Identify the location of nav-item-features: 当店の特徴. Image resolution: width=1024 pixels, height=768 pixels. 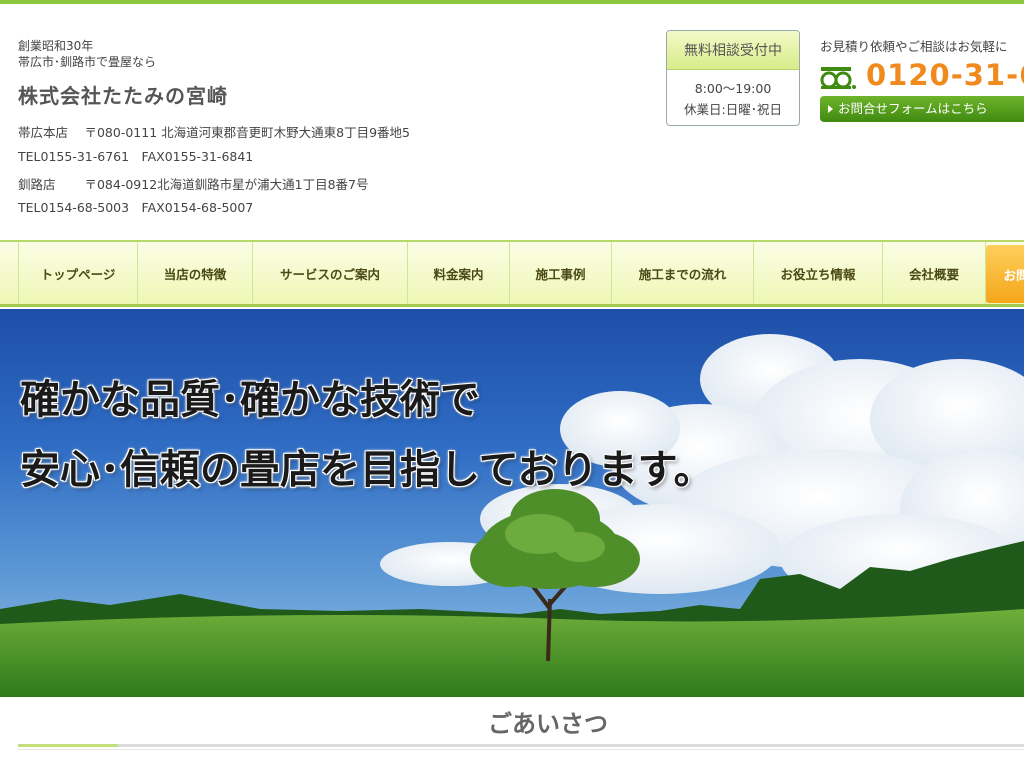
(195, 273).